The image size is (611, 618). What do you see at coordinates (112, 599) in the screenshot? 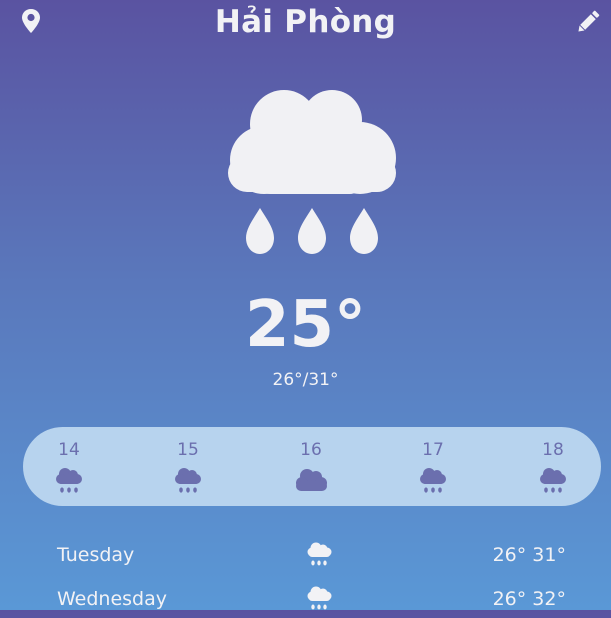
I see `day-name: Wednesday` at bounding box center [112, 599].